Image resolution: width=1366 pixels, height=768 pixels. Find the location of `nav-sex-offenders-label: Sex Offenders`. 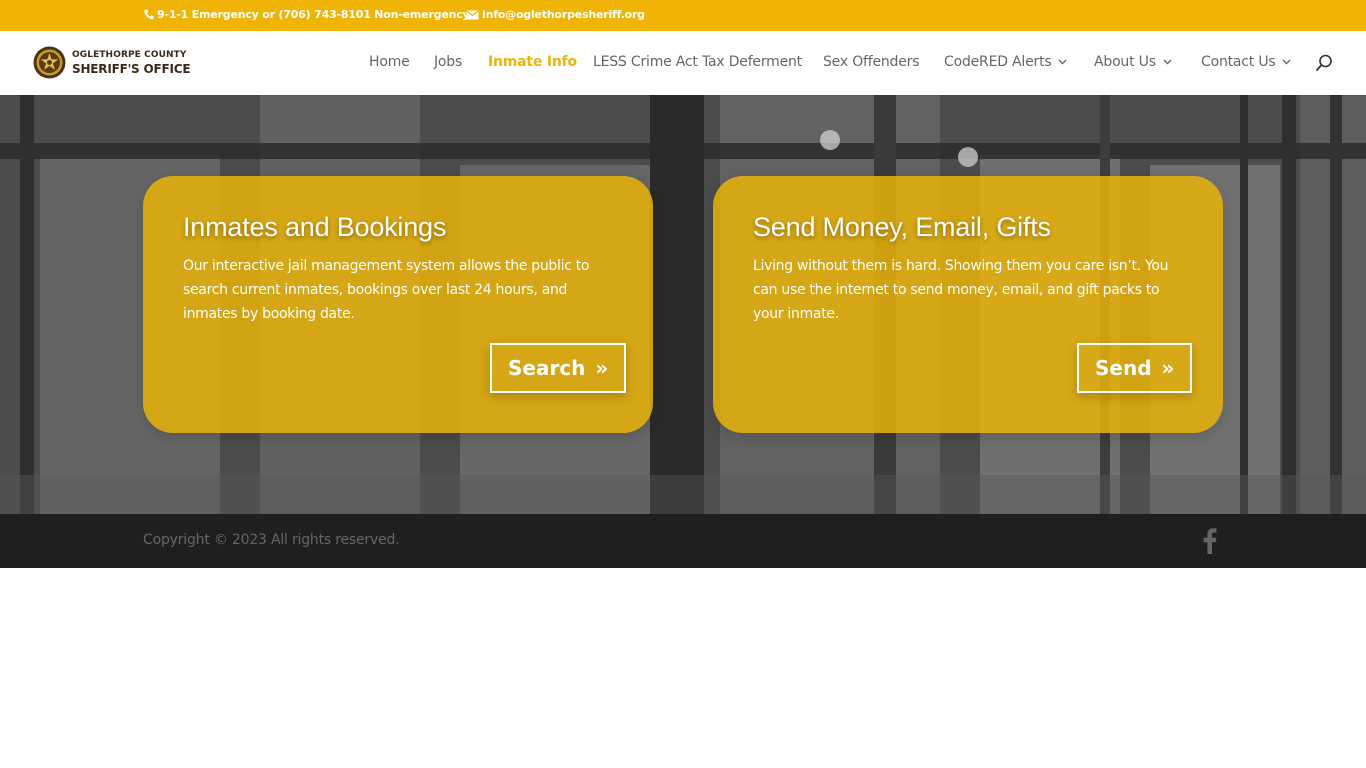

nav-sex-offenders-label: Sex Offenders is located at coordinates (871, 62).